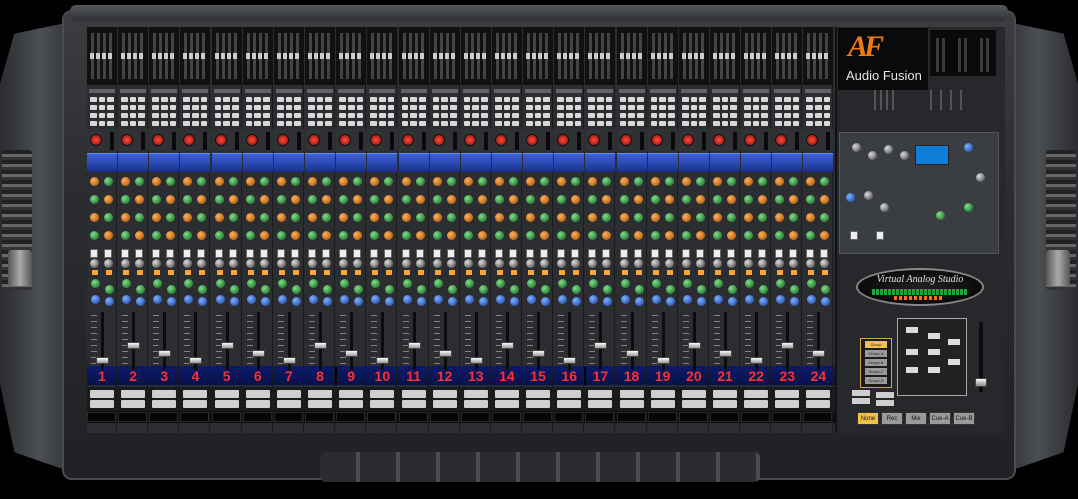 This screenshot has height=499, width=1078. I want to click on gain-knob, so click(625, 140).